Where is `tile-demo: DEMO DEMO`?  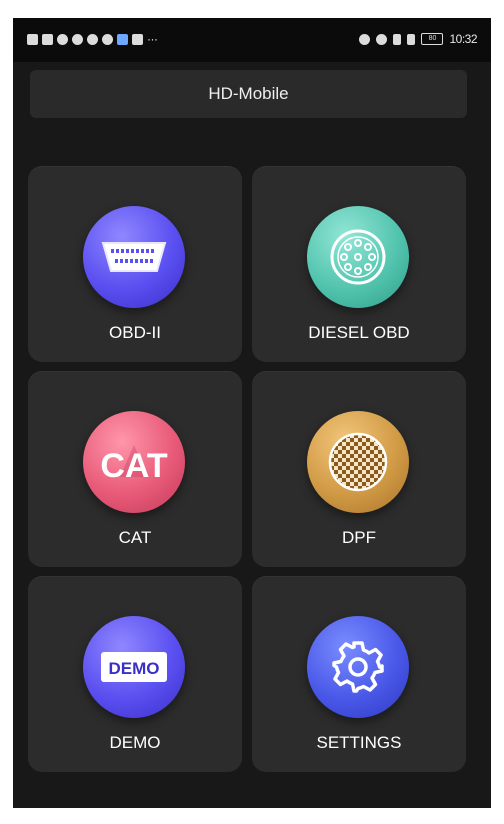 tile-demo: DEMO DEMO is located at coordinates (135, 674).